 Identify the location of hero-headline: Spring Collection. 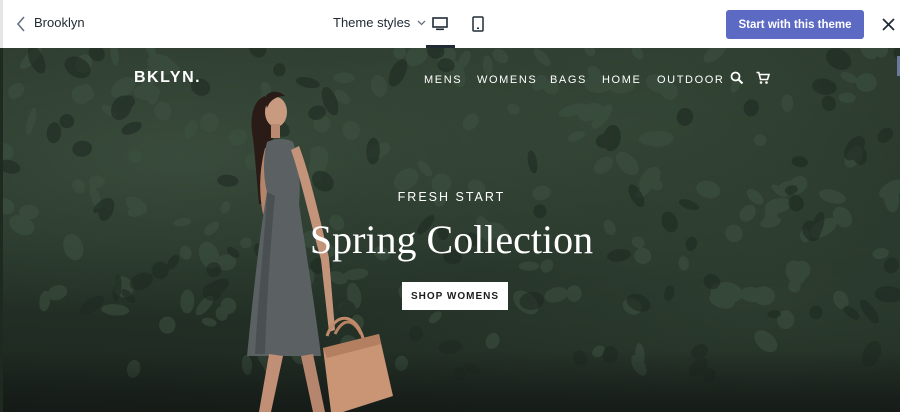
(451, 239).